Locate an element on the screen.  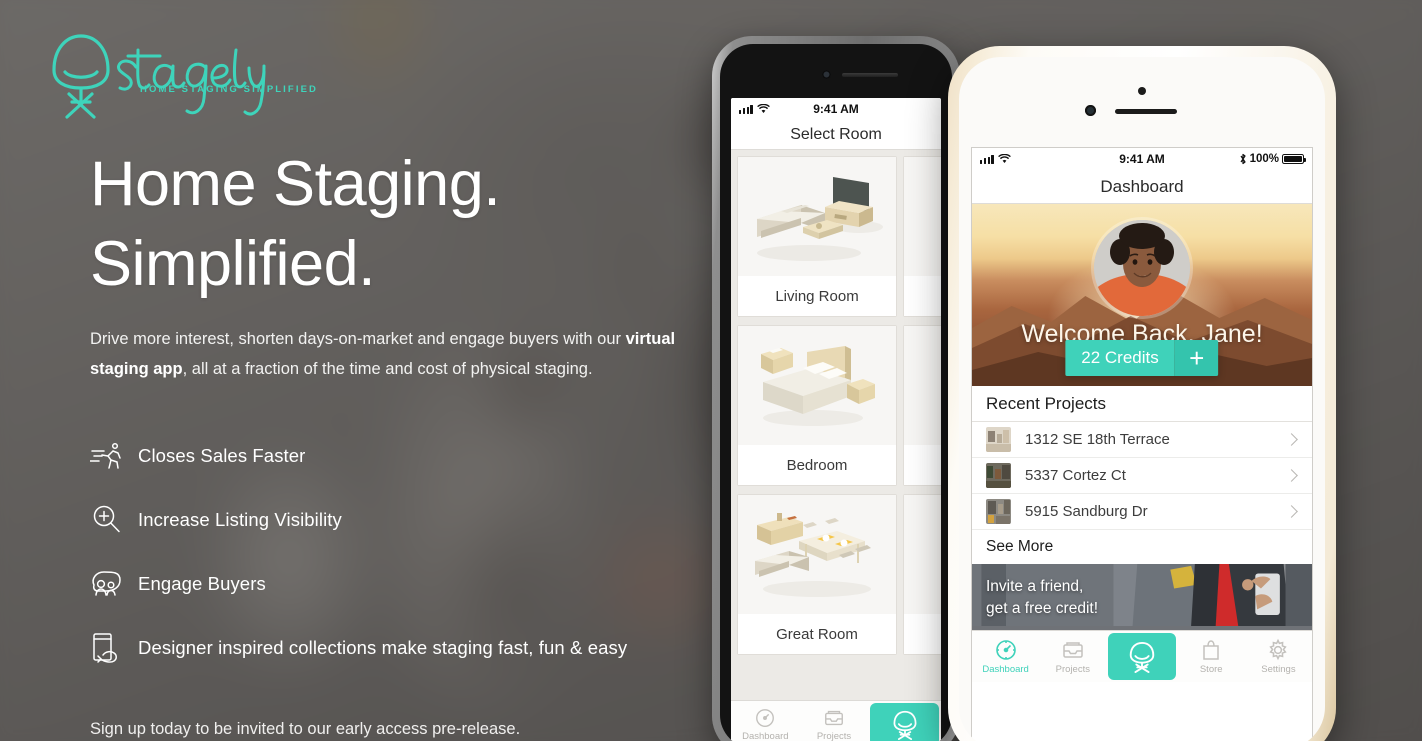
tab-bar-left: Dashboard Projects is located at coordinates (836, 720).